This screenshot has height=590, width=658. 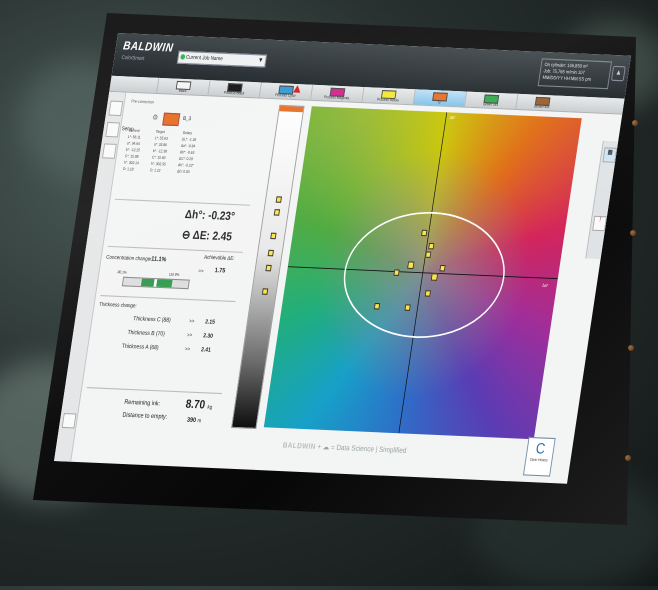 What do you see at coordinates (260, 61) in the screenshot?
I see `chevron-down-icon: ▼` at bounding box center [260, 61].